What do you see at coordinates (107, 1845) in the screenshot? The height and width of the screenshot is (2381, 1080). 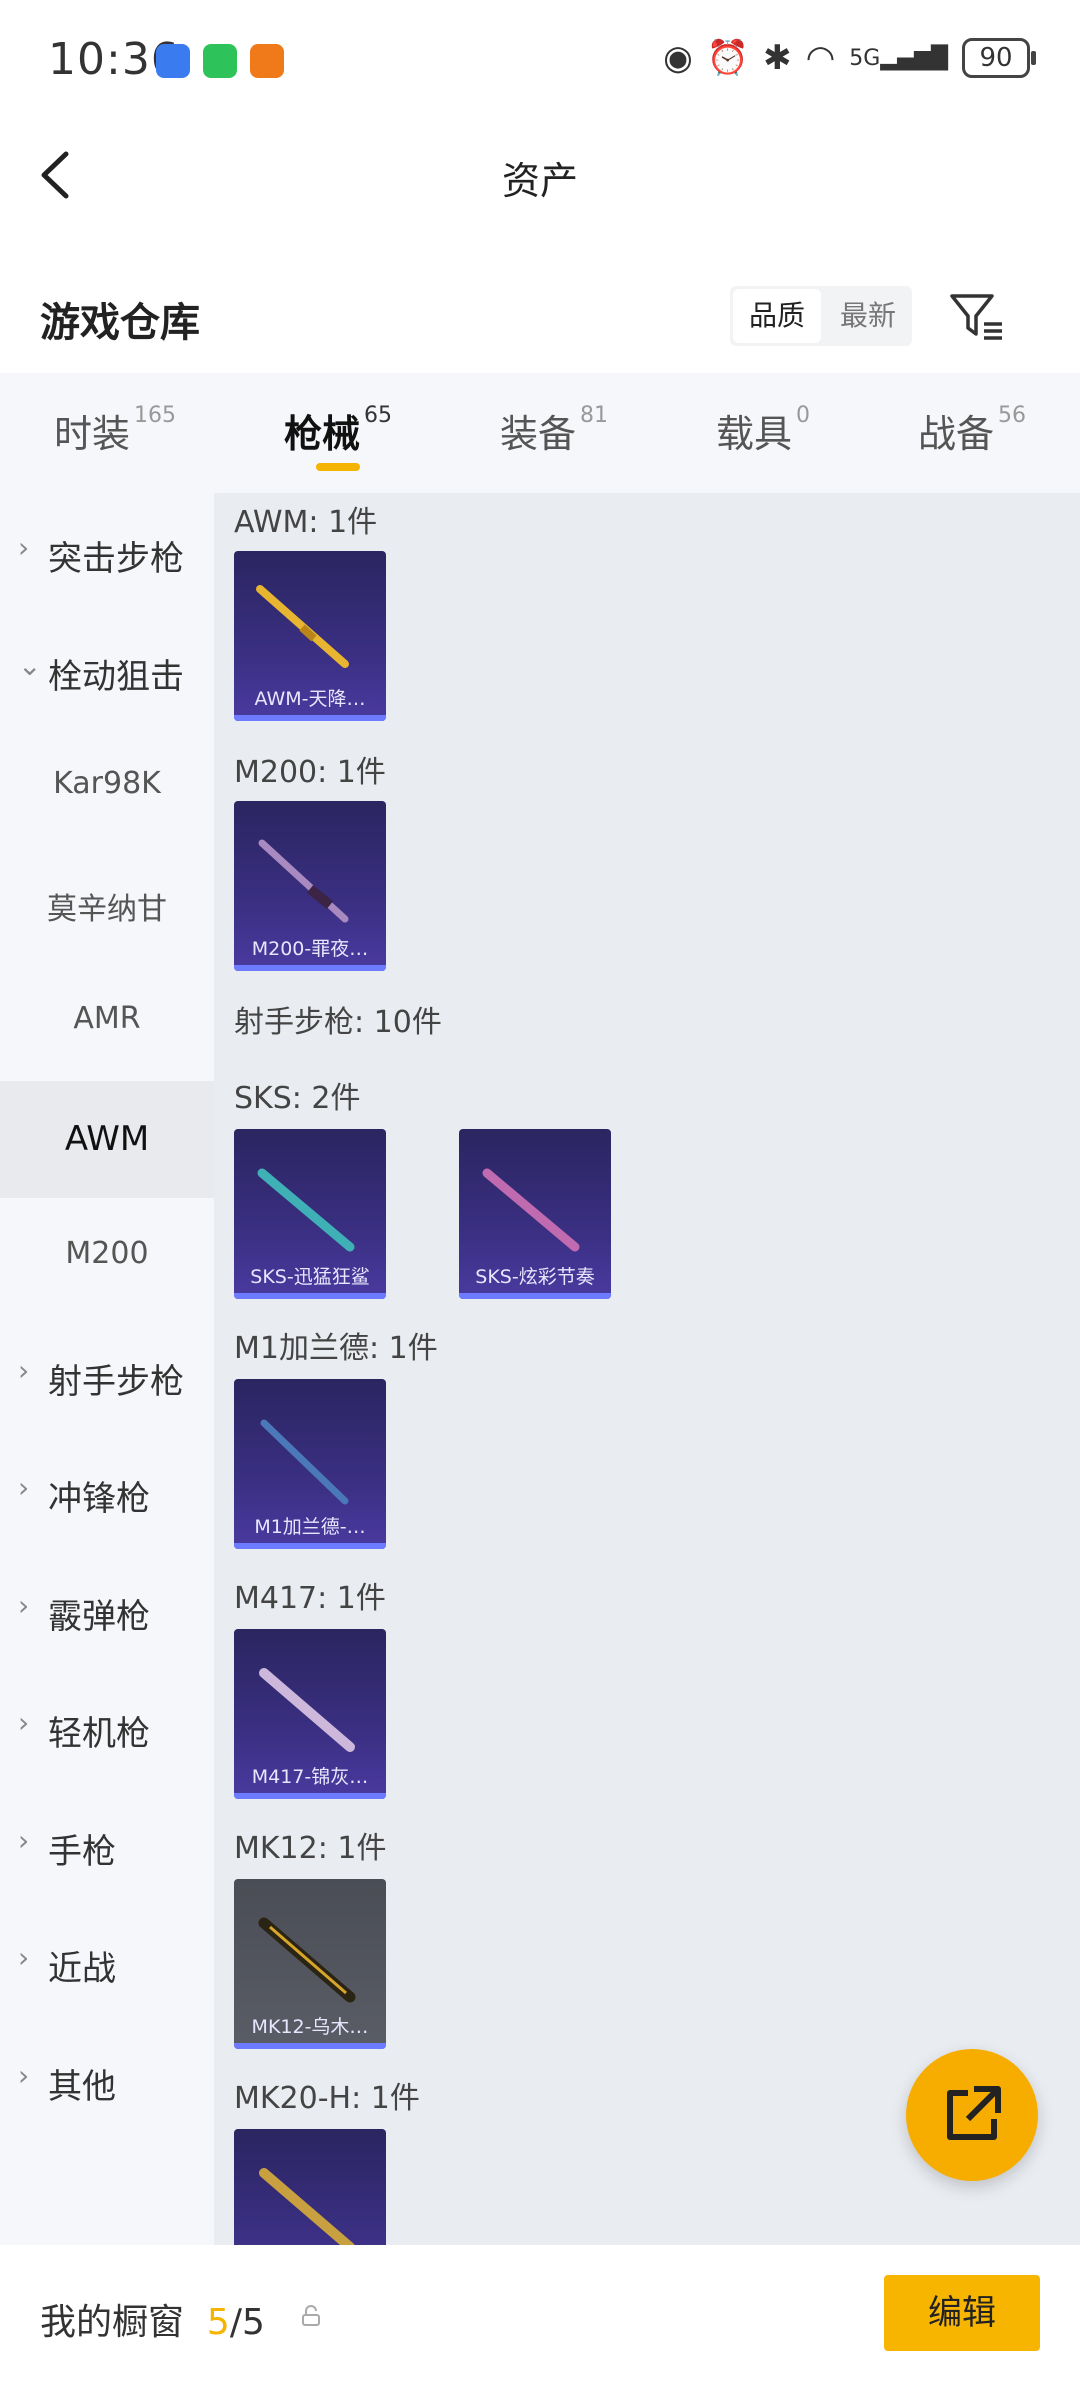 I see `sidebar-item-pistol: › 手枪` at bounding box center [107, 1845].